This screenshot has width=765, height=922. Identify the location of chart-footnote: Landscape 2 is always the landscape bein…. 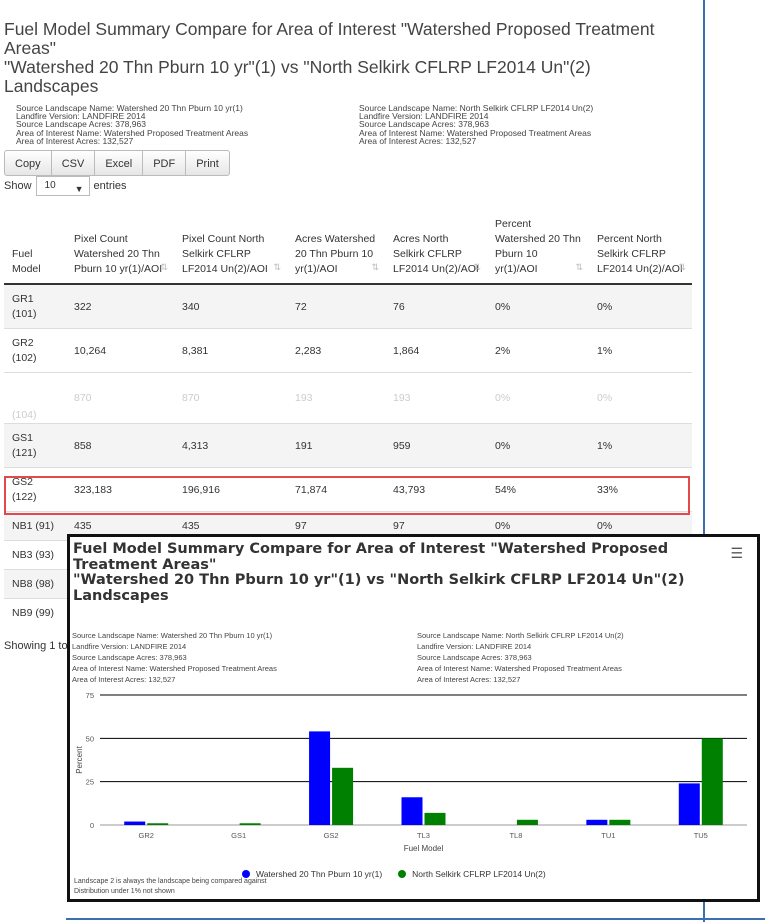
(170, 886).